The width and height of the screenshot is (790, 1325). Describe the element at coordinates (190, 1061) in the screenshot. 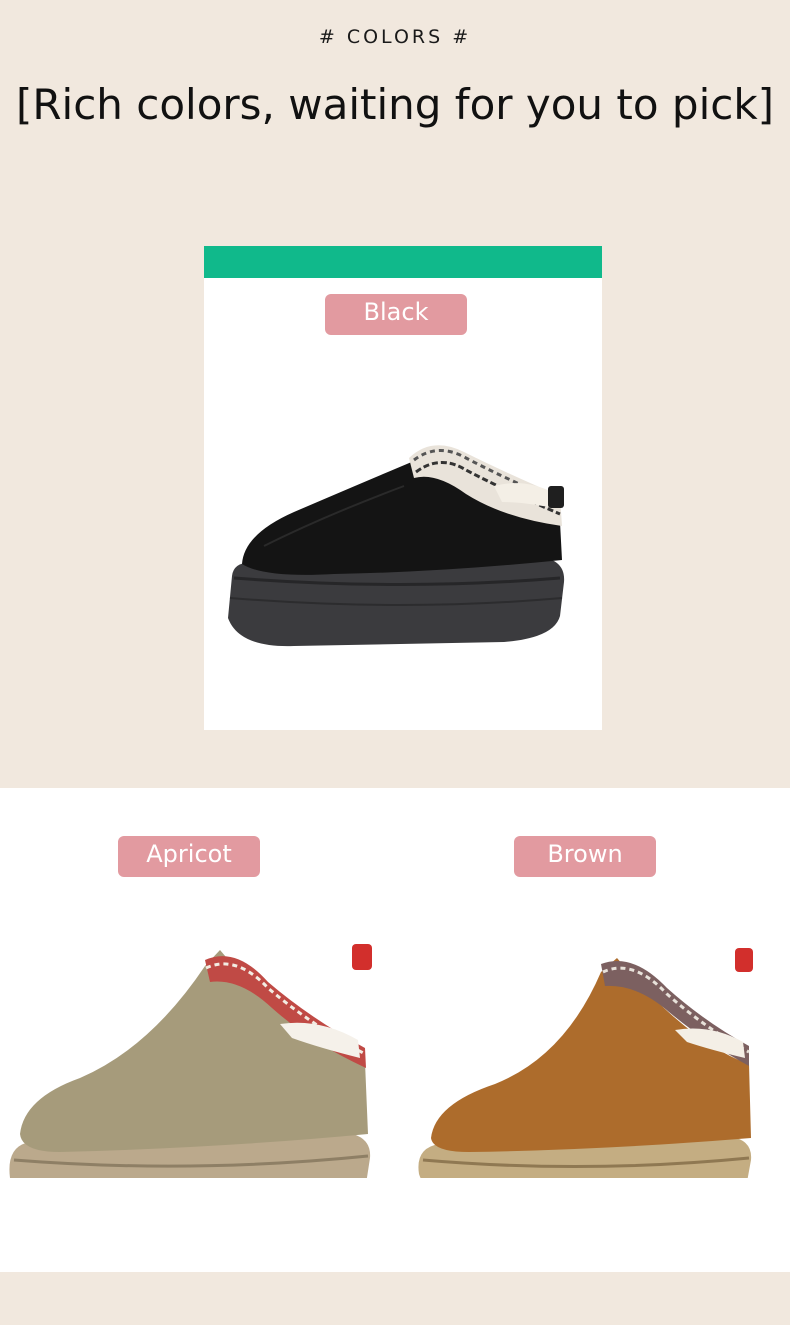

I see `apricot-slipper-image` at that location.